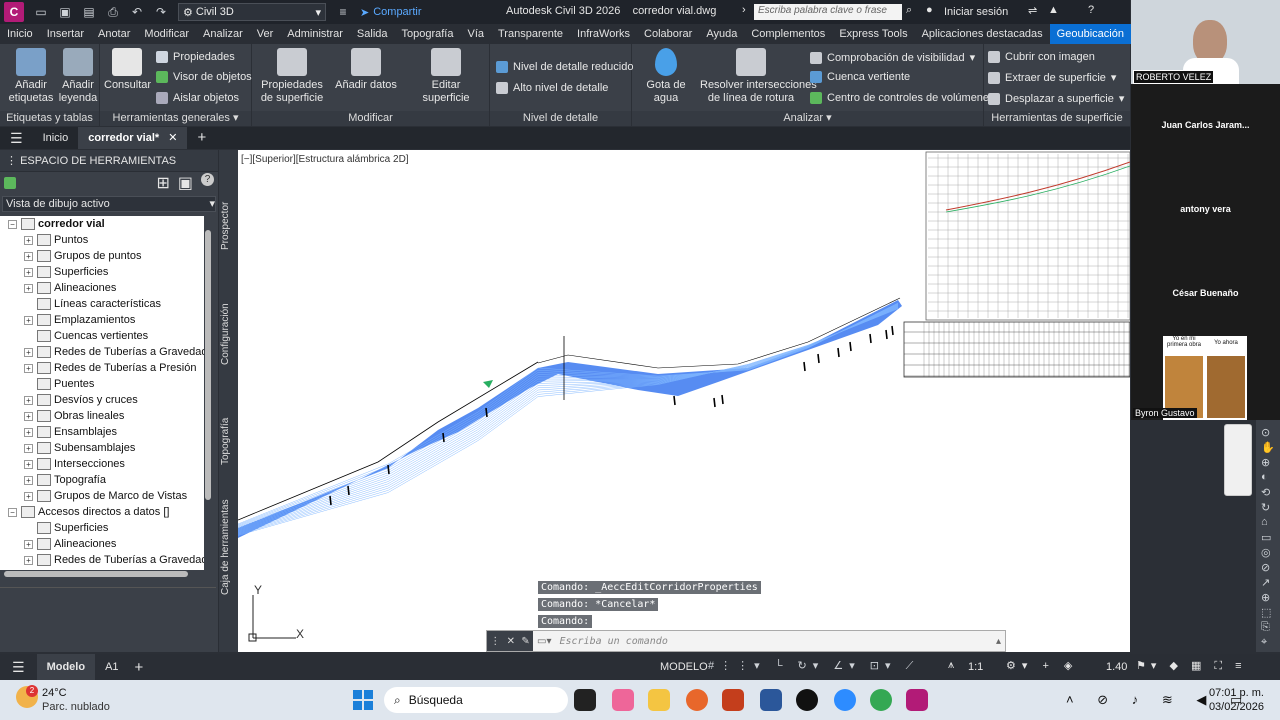 The image size is (1280, 720). What do you see at coordinates (56, 138) in the screenshot?
I see `tab-home: Inicio` at bounding box center [56, 138].